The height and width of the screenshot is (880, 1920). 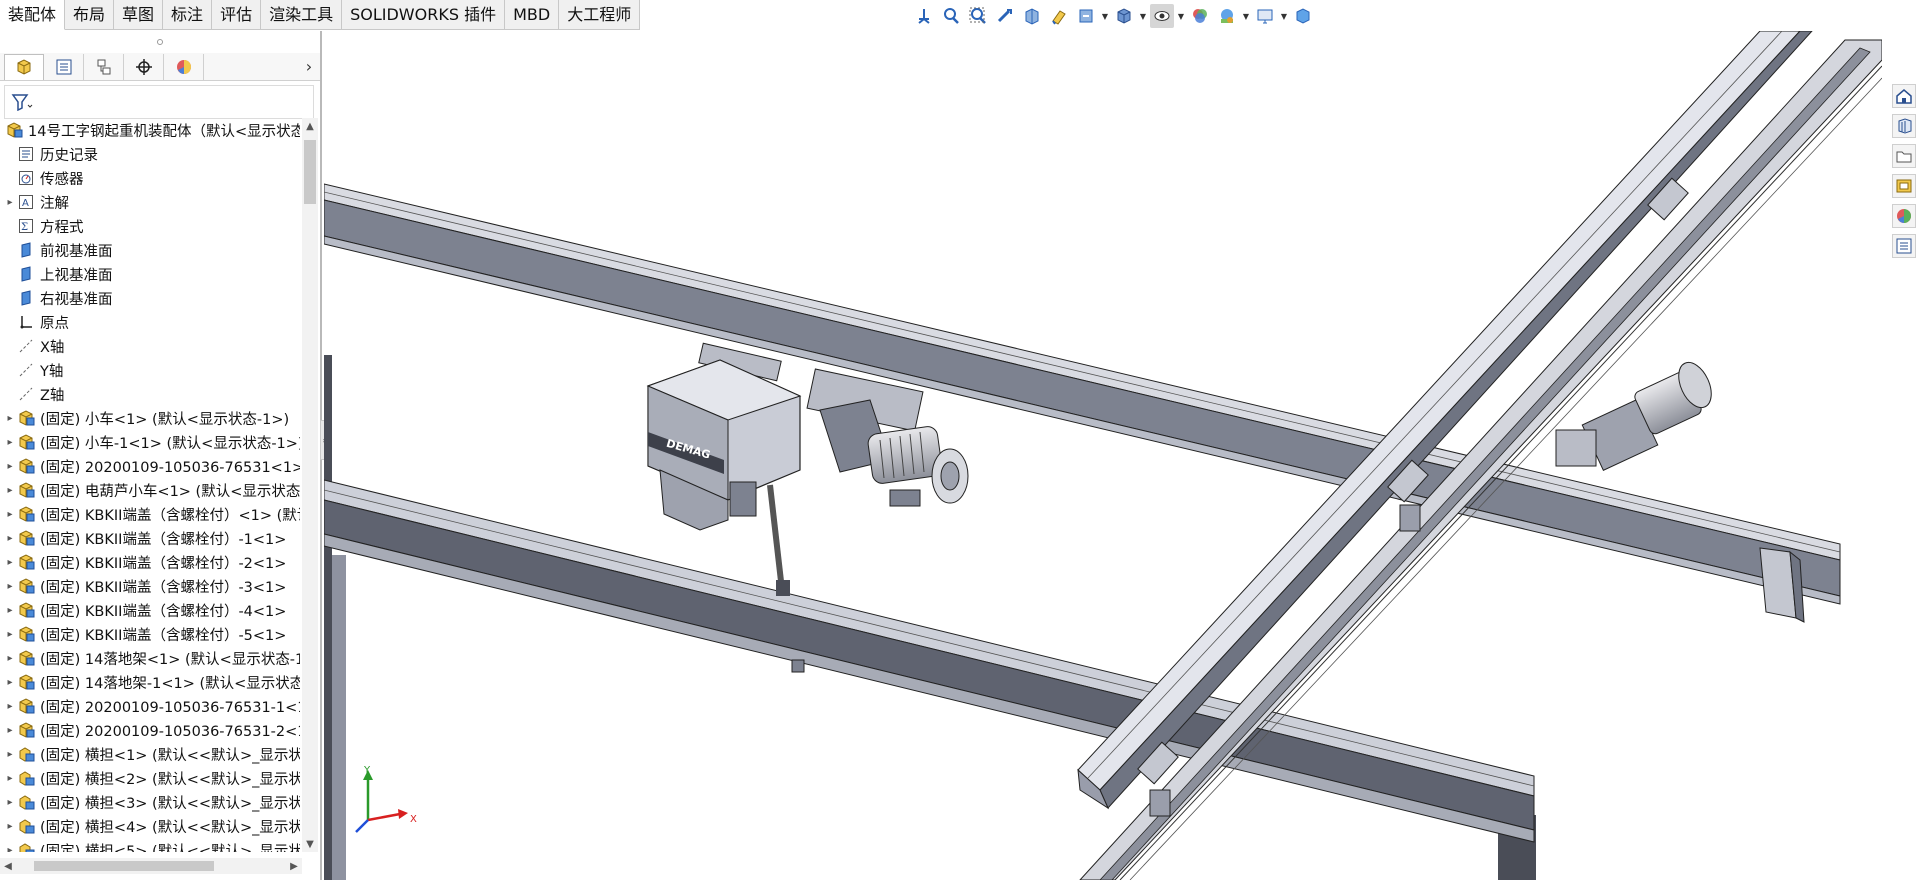 What do you see at coordinates (150, 514) in the screenshot?
I see `tree-item: ▸ (固定) KBKII端盖（含螺栓付）<1> (默认)` at bounding box center [150, 514].